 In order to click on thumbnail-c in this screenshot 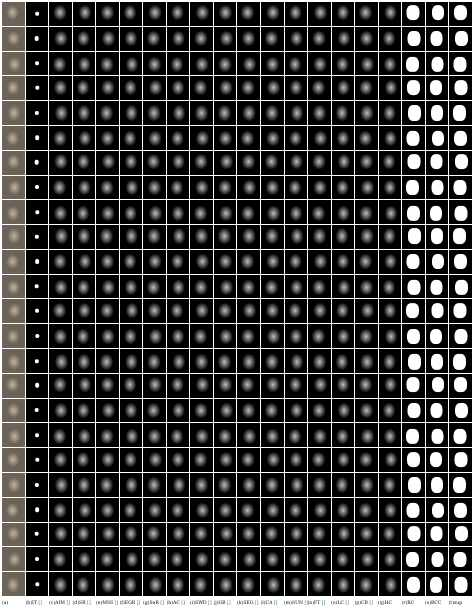, I will do `click(60, 336)`.